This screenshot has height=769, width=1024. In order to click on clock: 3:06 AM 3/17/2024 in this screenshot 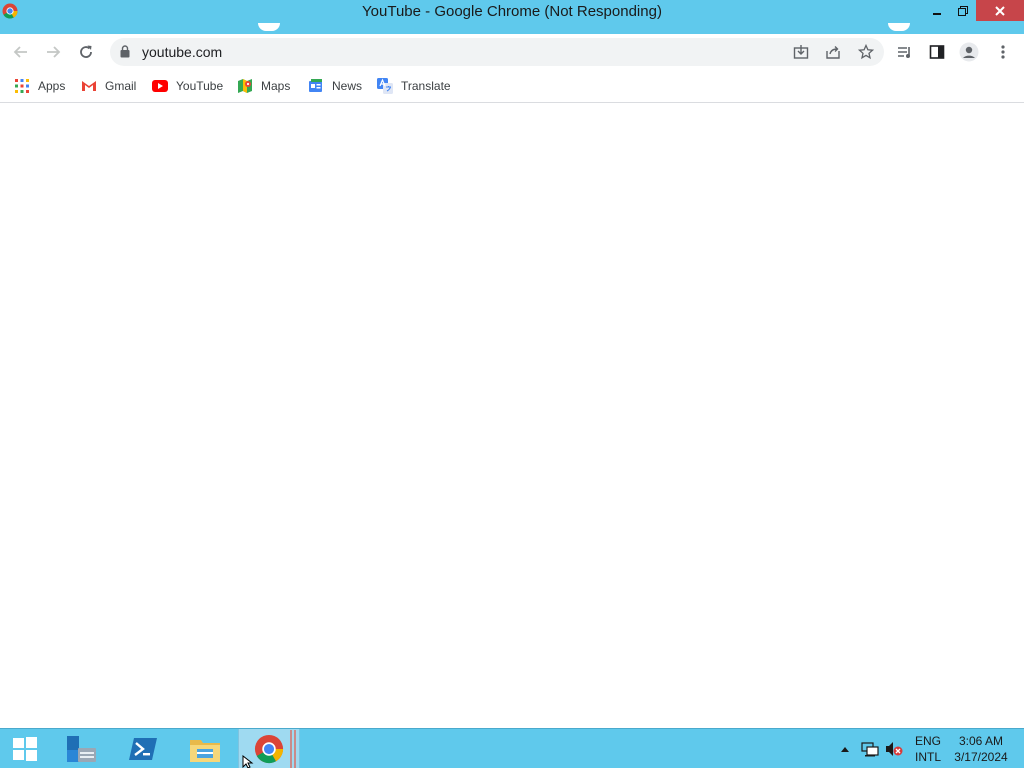, I will do `click(981, 749)`.